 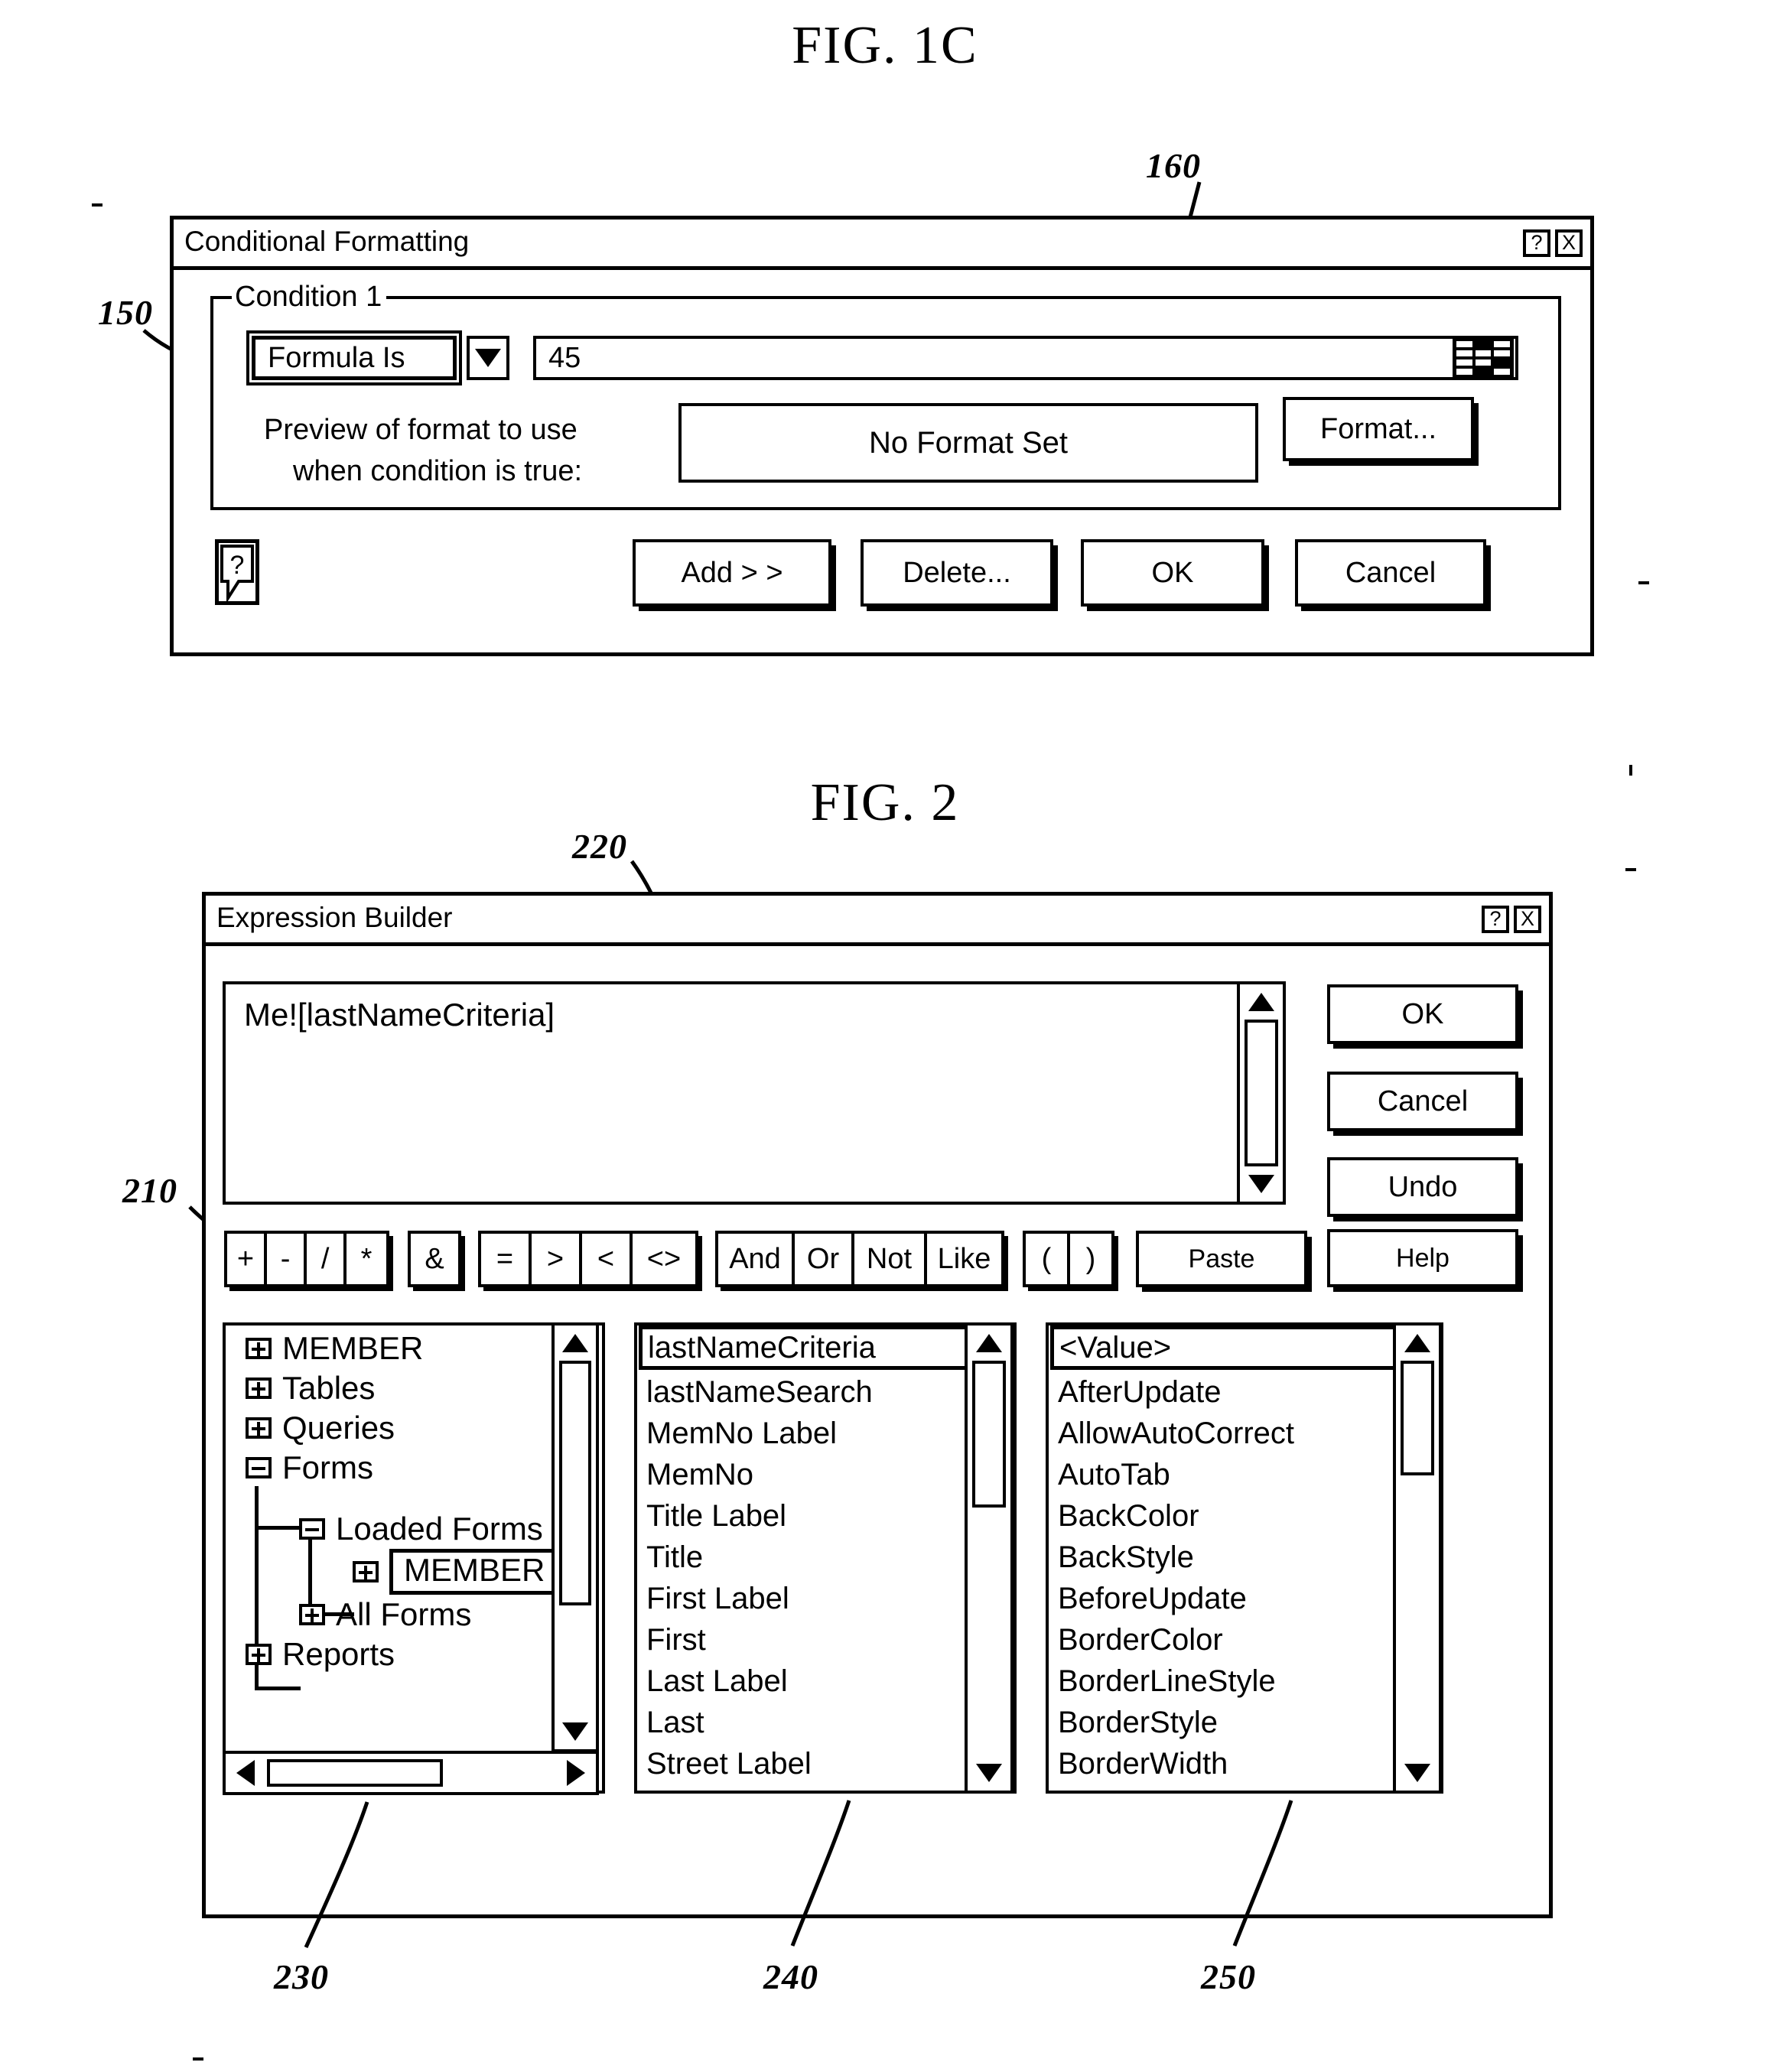 What do you see at coordinates (488, 358) in the screenshot?
I see `chevron-down-icon` at bounding box center [488, 358].